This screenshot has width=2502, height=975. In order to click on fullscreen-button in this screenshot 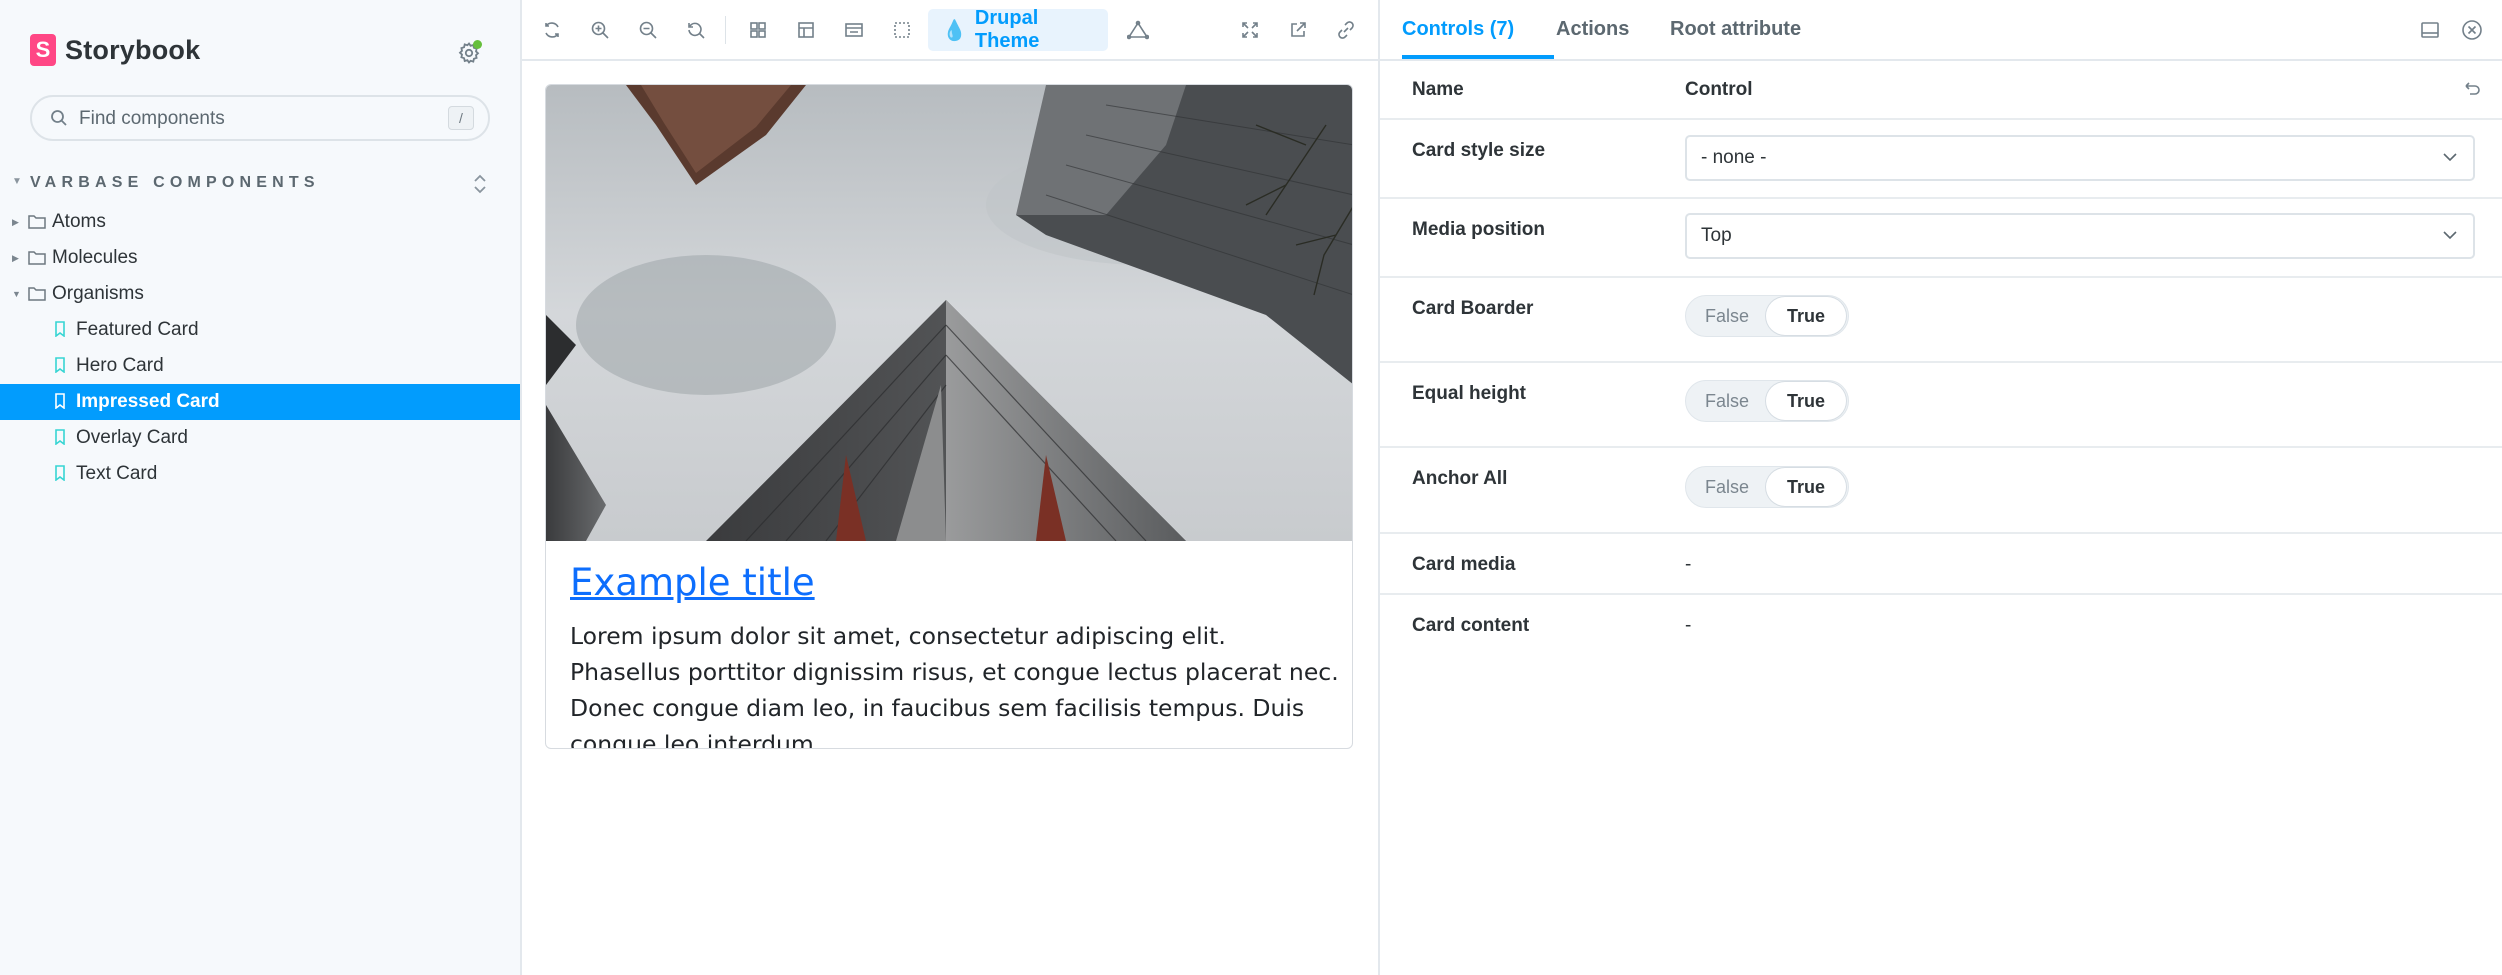, I will do `click(1250, 30)`.